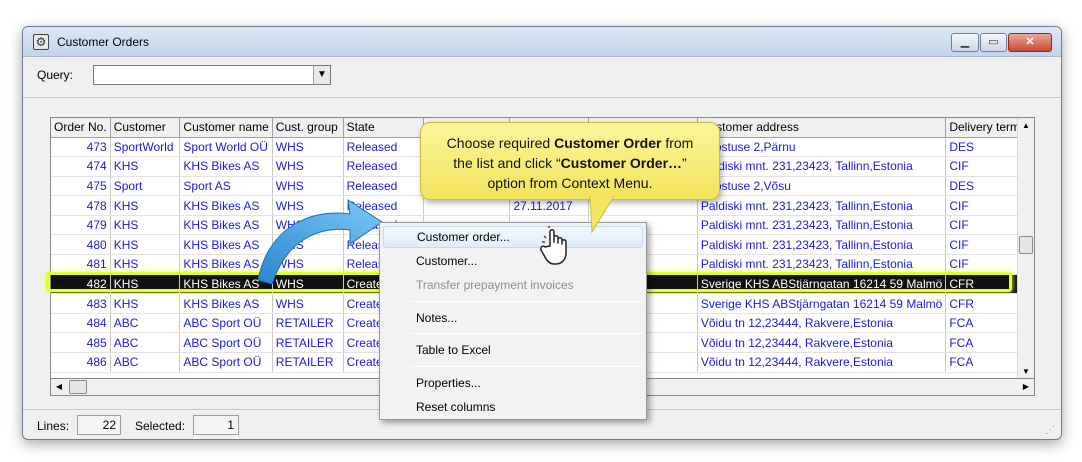  Describe the element at coordinates (822, 147) in the screenshot. I see `table-cell: Tööstuse 2,Pärnu` at that location.